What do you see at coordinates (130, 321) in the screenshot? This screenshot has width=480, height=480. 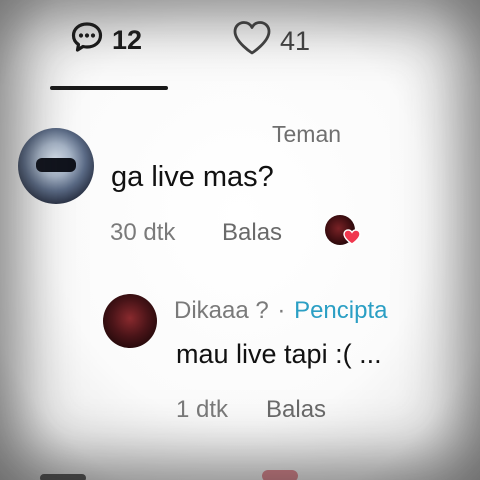 I see `creator-avatar` at bounding box center [130, 321].